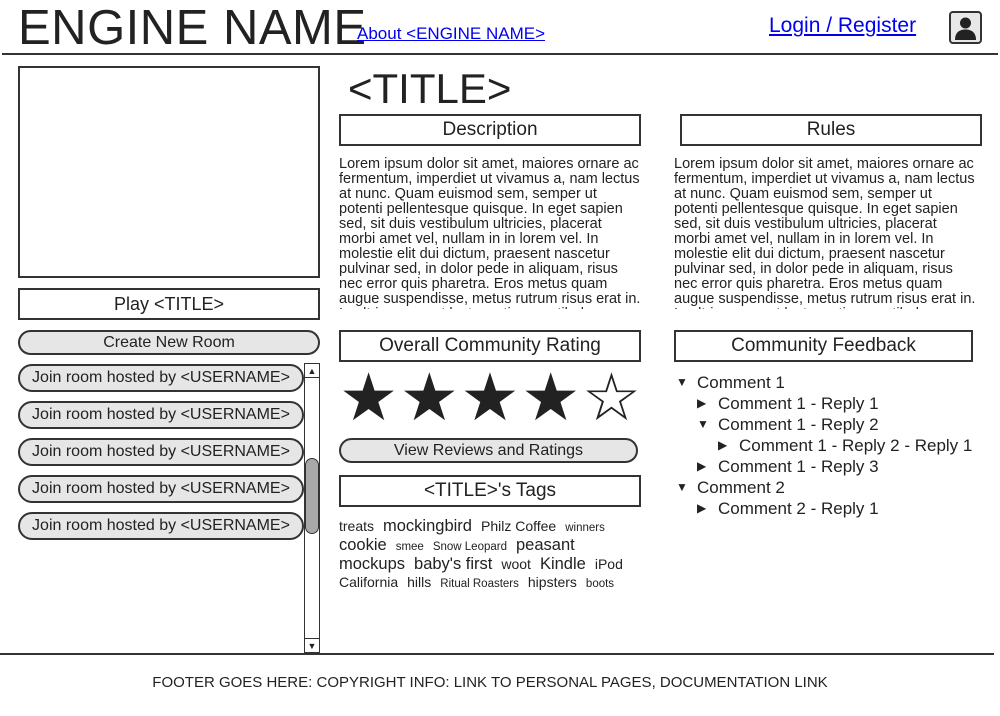 The width and height of the screenshot is (1000, 716). What do you see at coordinates (488, 450) in the screenshot?
I see `view-reviews-button: View Reviews and Ratings` at bounding box center [488, 450].